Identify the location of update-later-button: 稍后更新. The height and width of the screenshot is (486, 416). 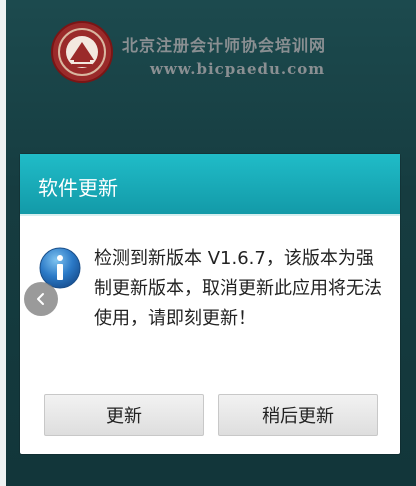
(298, 415).